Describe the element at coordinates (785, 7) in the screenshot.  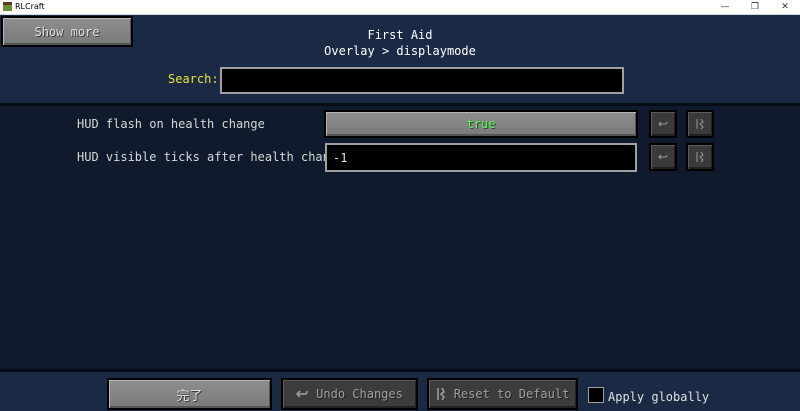
I see `close-button: ✕` at that location.